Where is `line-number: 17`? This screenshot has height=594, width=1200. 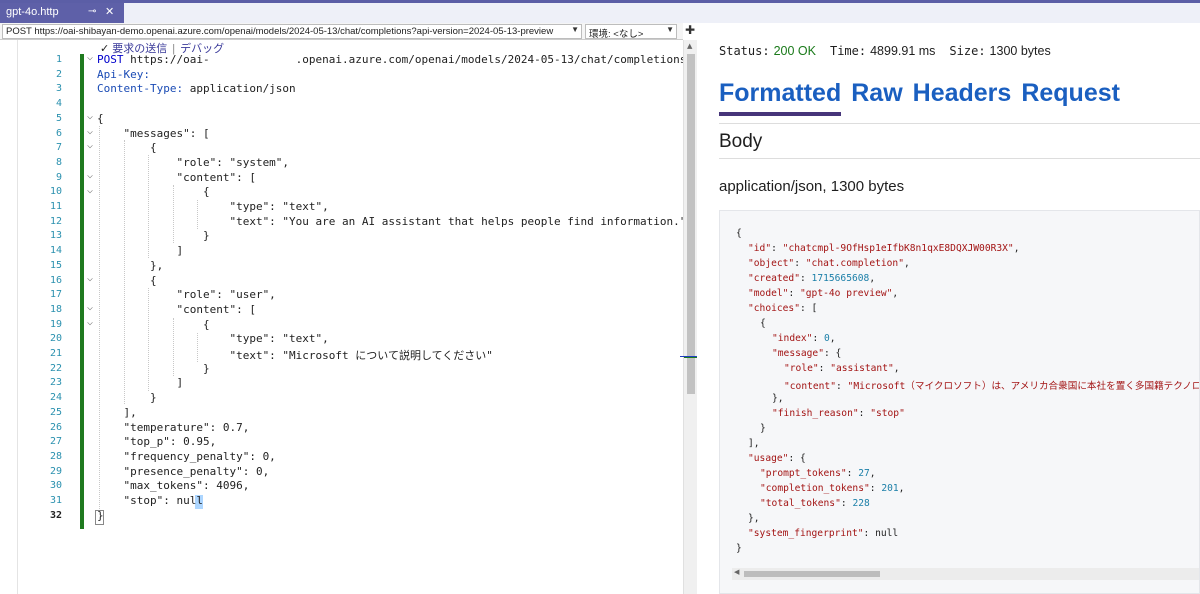 line-number: 17 is located at coordinates (55, 295).